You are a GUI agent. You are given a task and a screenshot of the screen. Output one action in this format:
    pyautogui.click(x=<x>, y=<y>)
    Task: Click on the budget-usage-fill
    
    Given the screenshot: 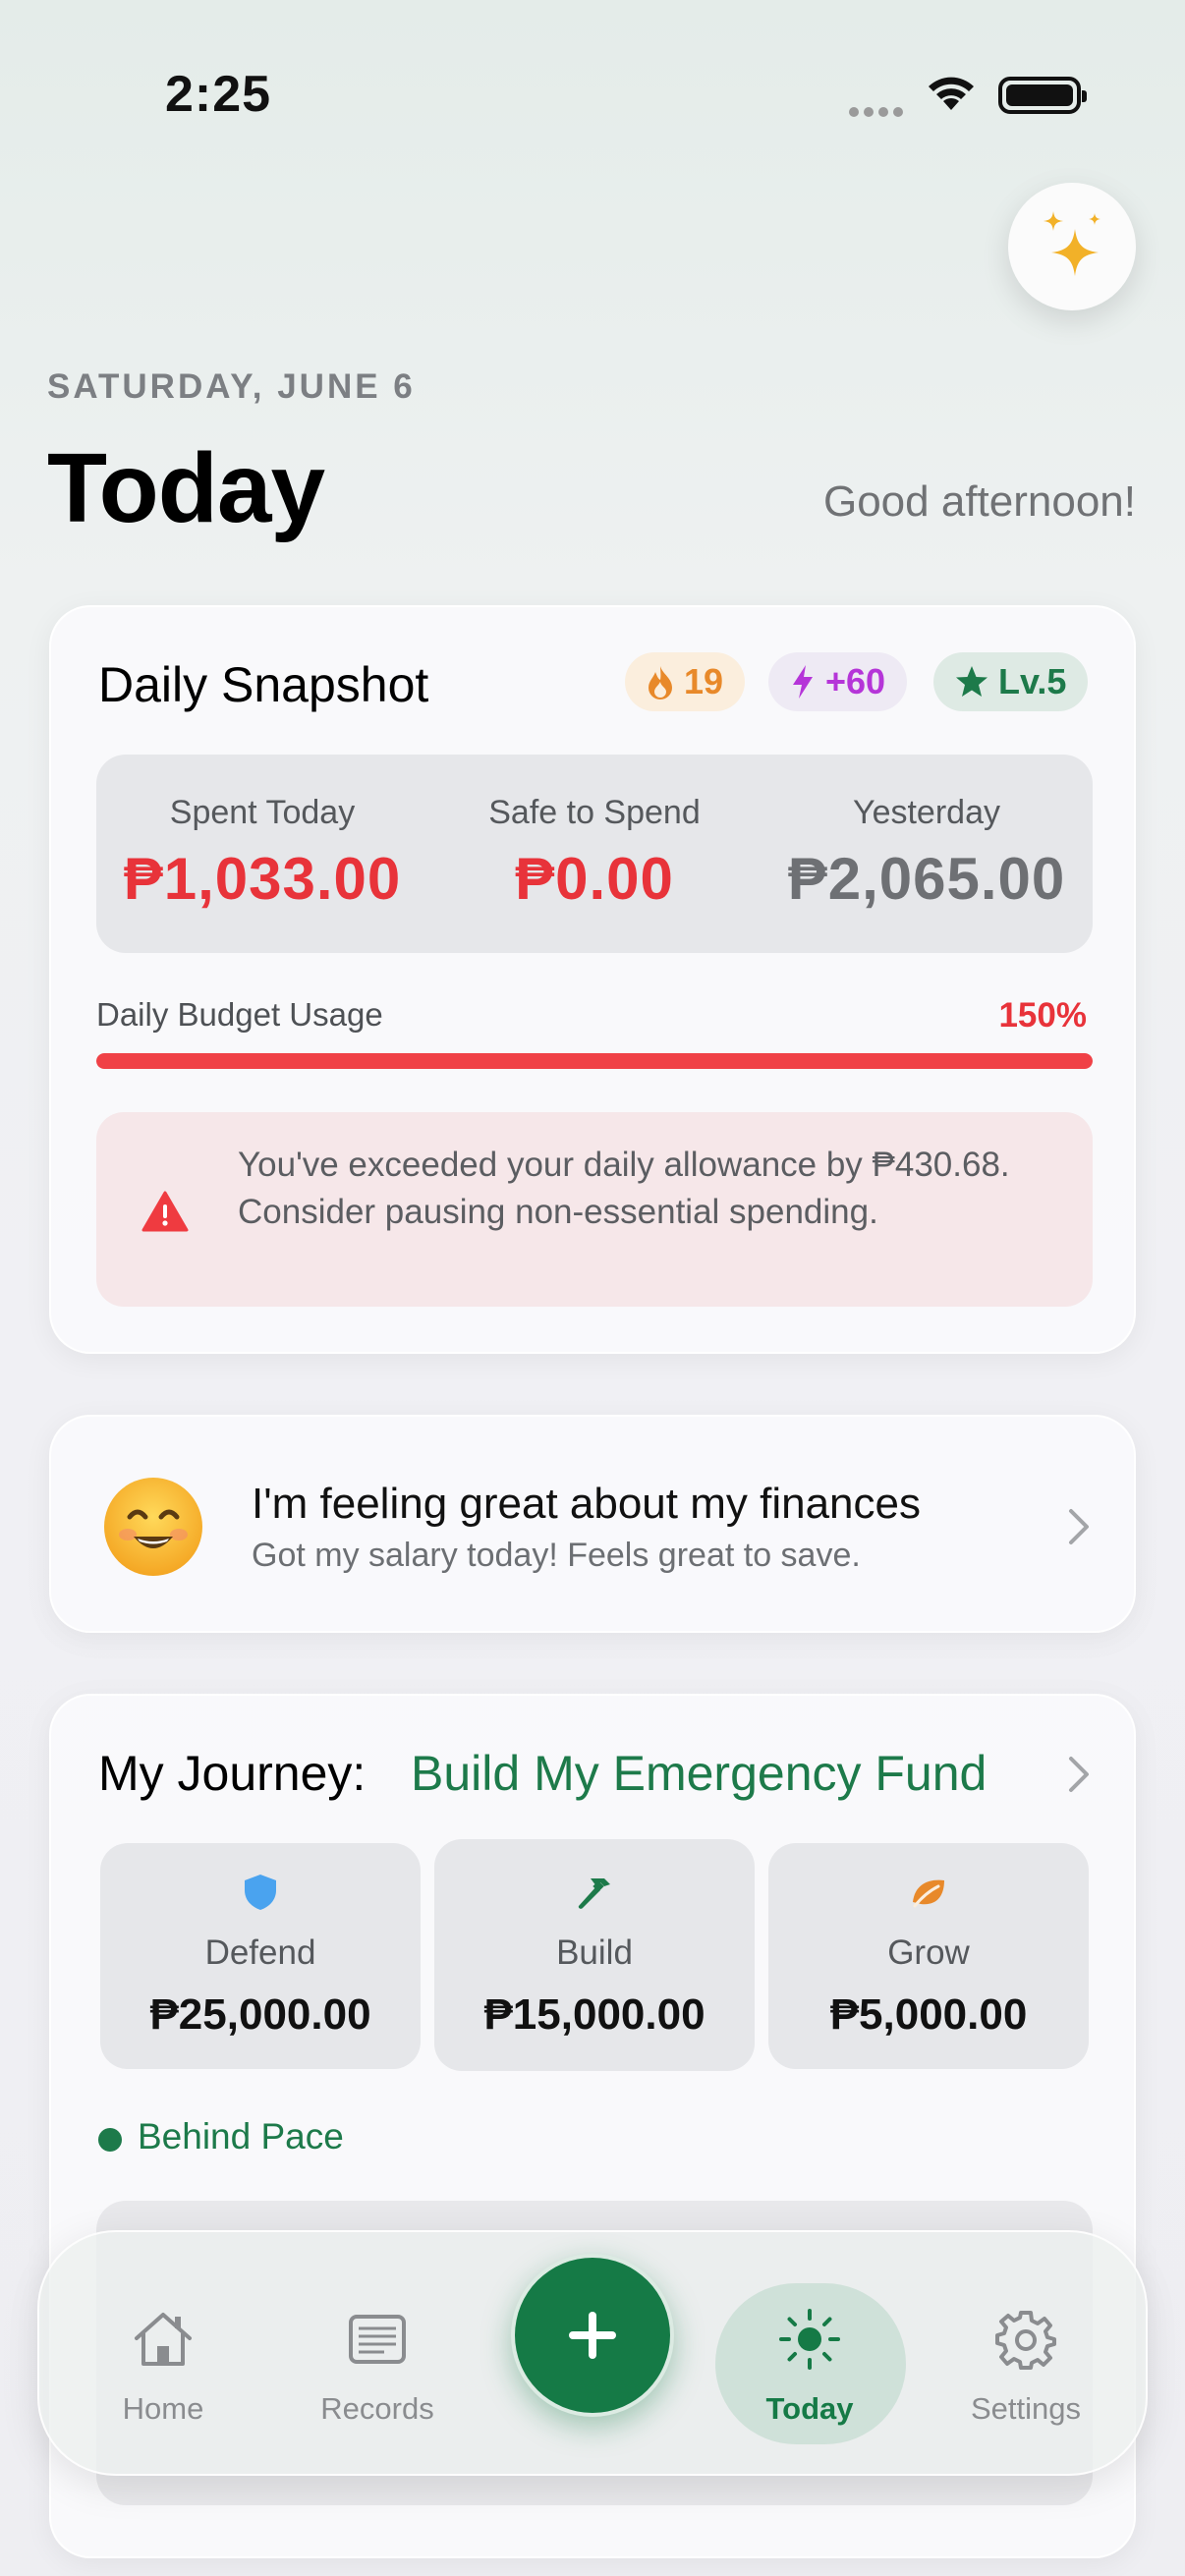 What is the action you would take?
    pyautogui.click(x=594, y=1061)
    